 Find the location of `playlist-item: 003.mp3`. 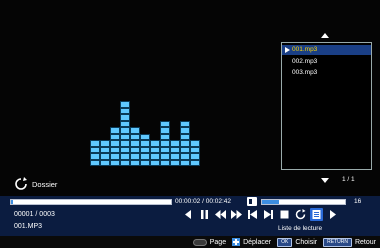

playlist-item: 003.mp3 is located at coordinates (326, 73).